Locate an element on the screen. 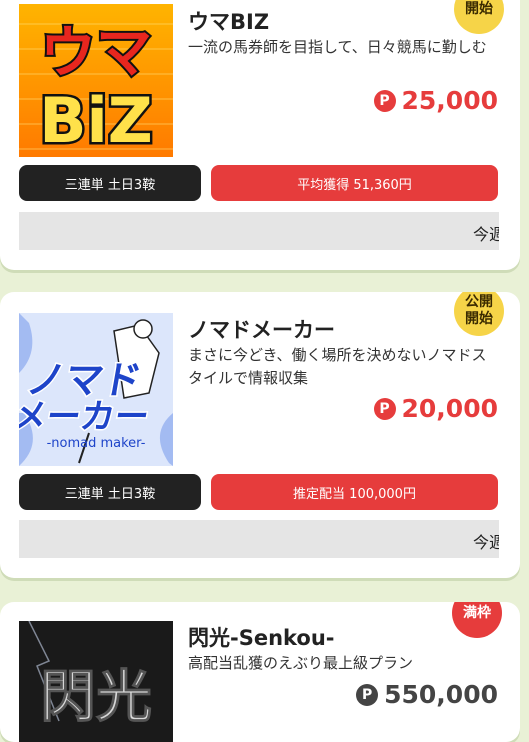 The image size is (529, 742). price-value: 20,000 is located at coordinates (449, 408).